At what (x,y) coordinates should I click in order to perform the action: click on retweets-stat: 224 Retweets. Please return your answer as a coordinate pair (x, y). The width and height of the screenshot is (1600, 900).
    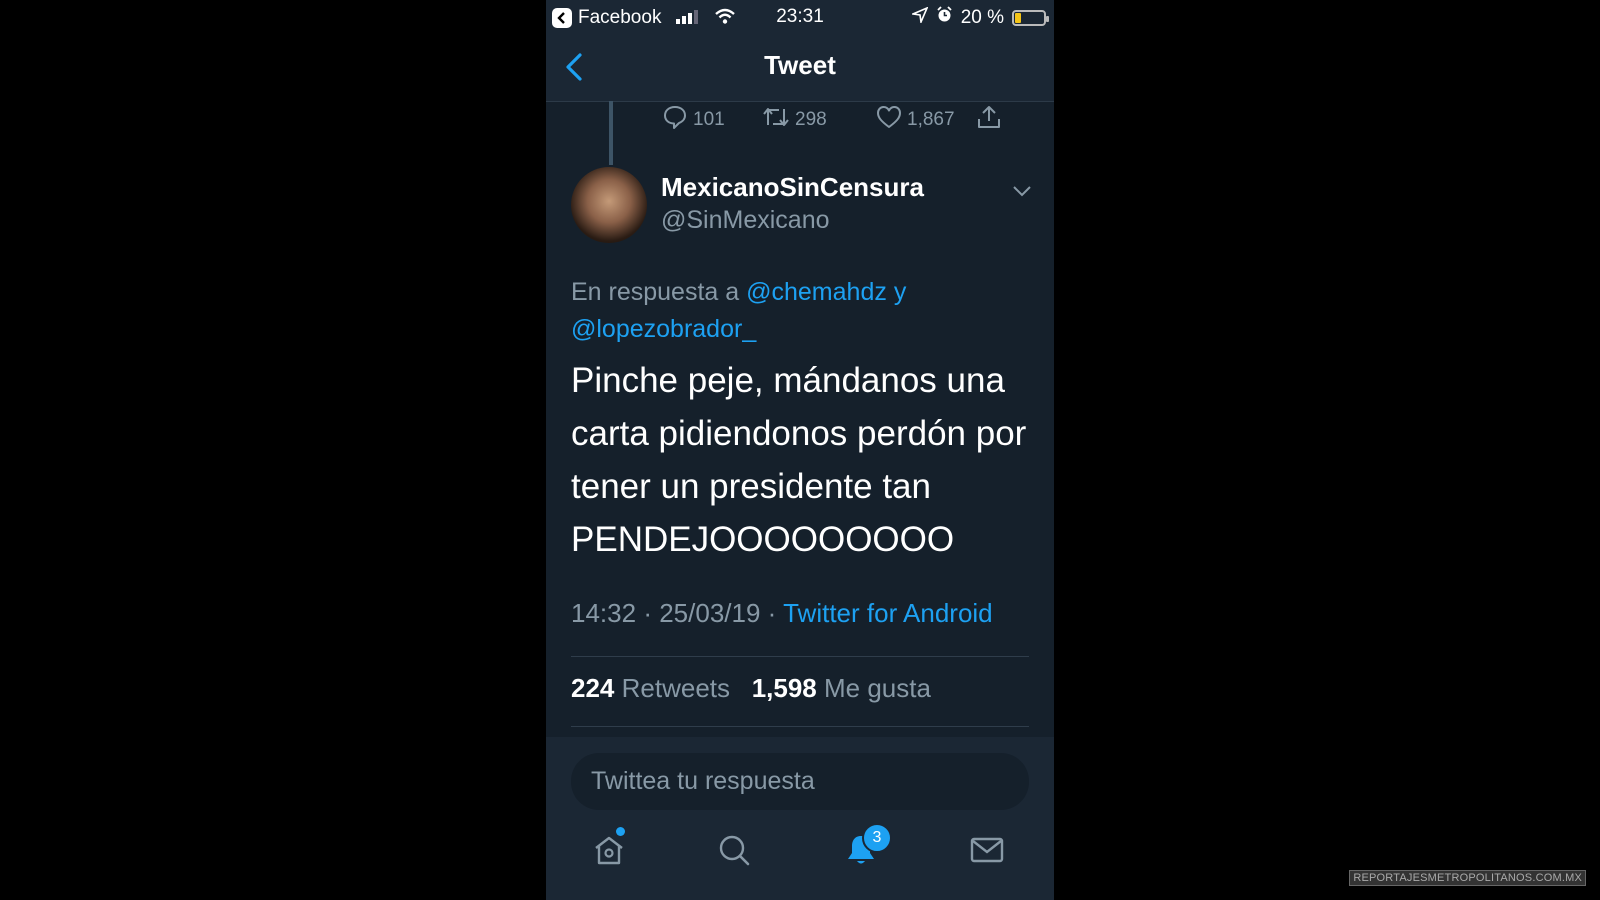
    Looking at the image, I should click on (650, 688).